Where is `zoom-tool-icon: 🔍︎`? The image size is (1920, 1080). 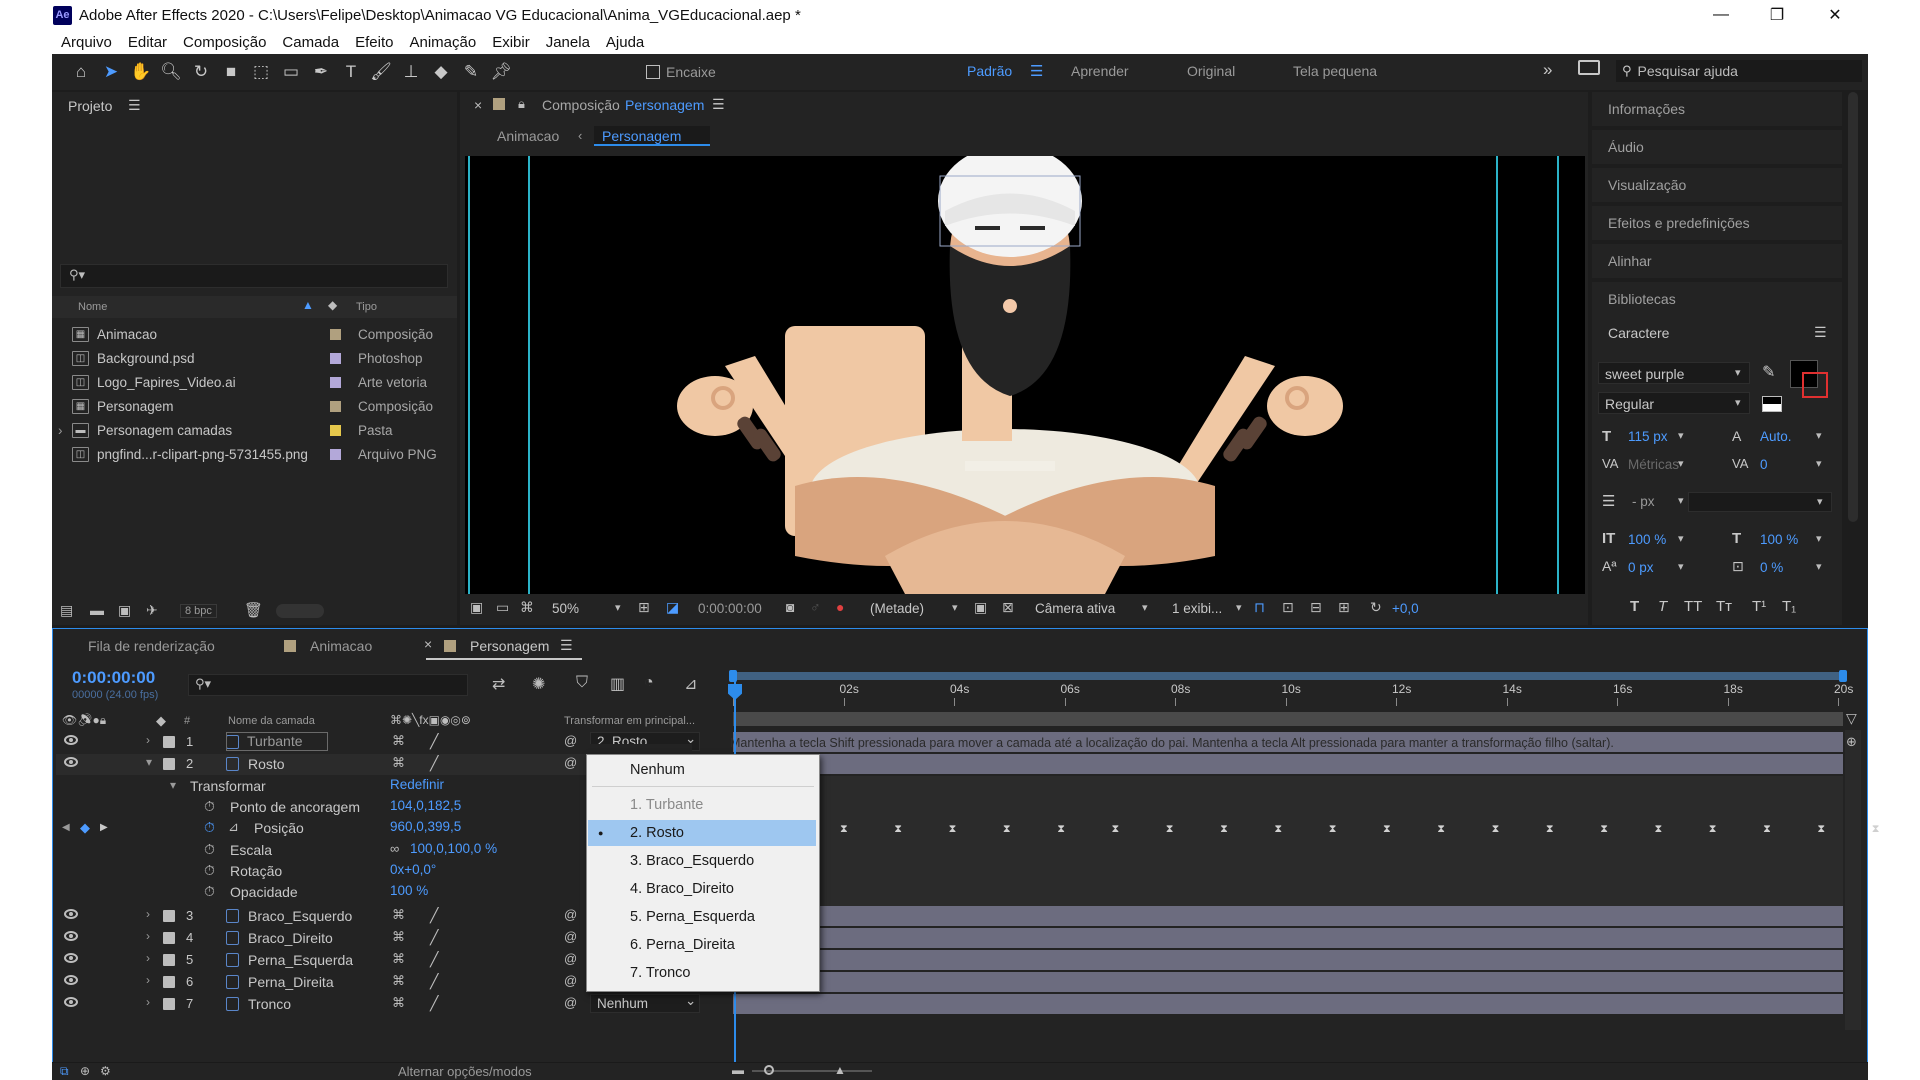 zoom-tool-icon: 🔍︎ is located at coordinates (171, 72).